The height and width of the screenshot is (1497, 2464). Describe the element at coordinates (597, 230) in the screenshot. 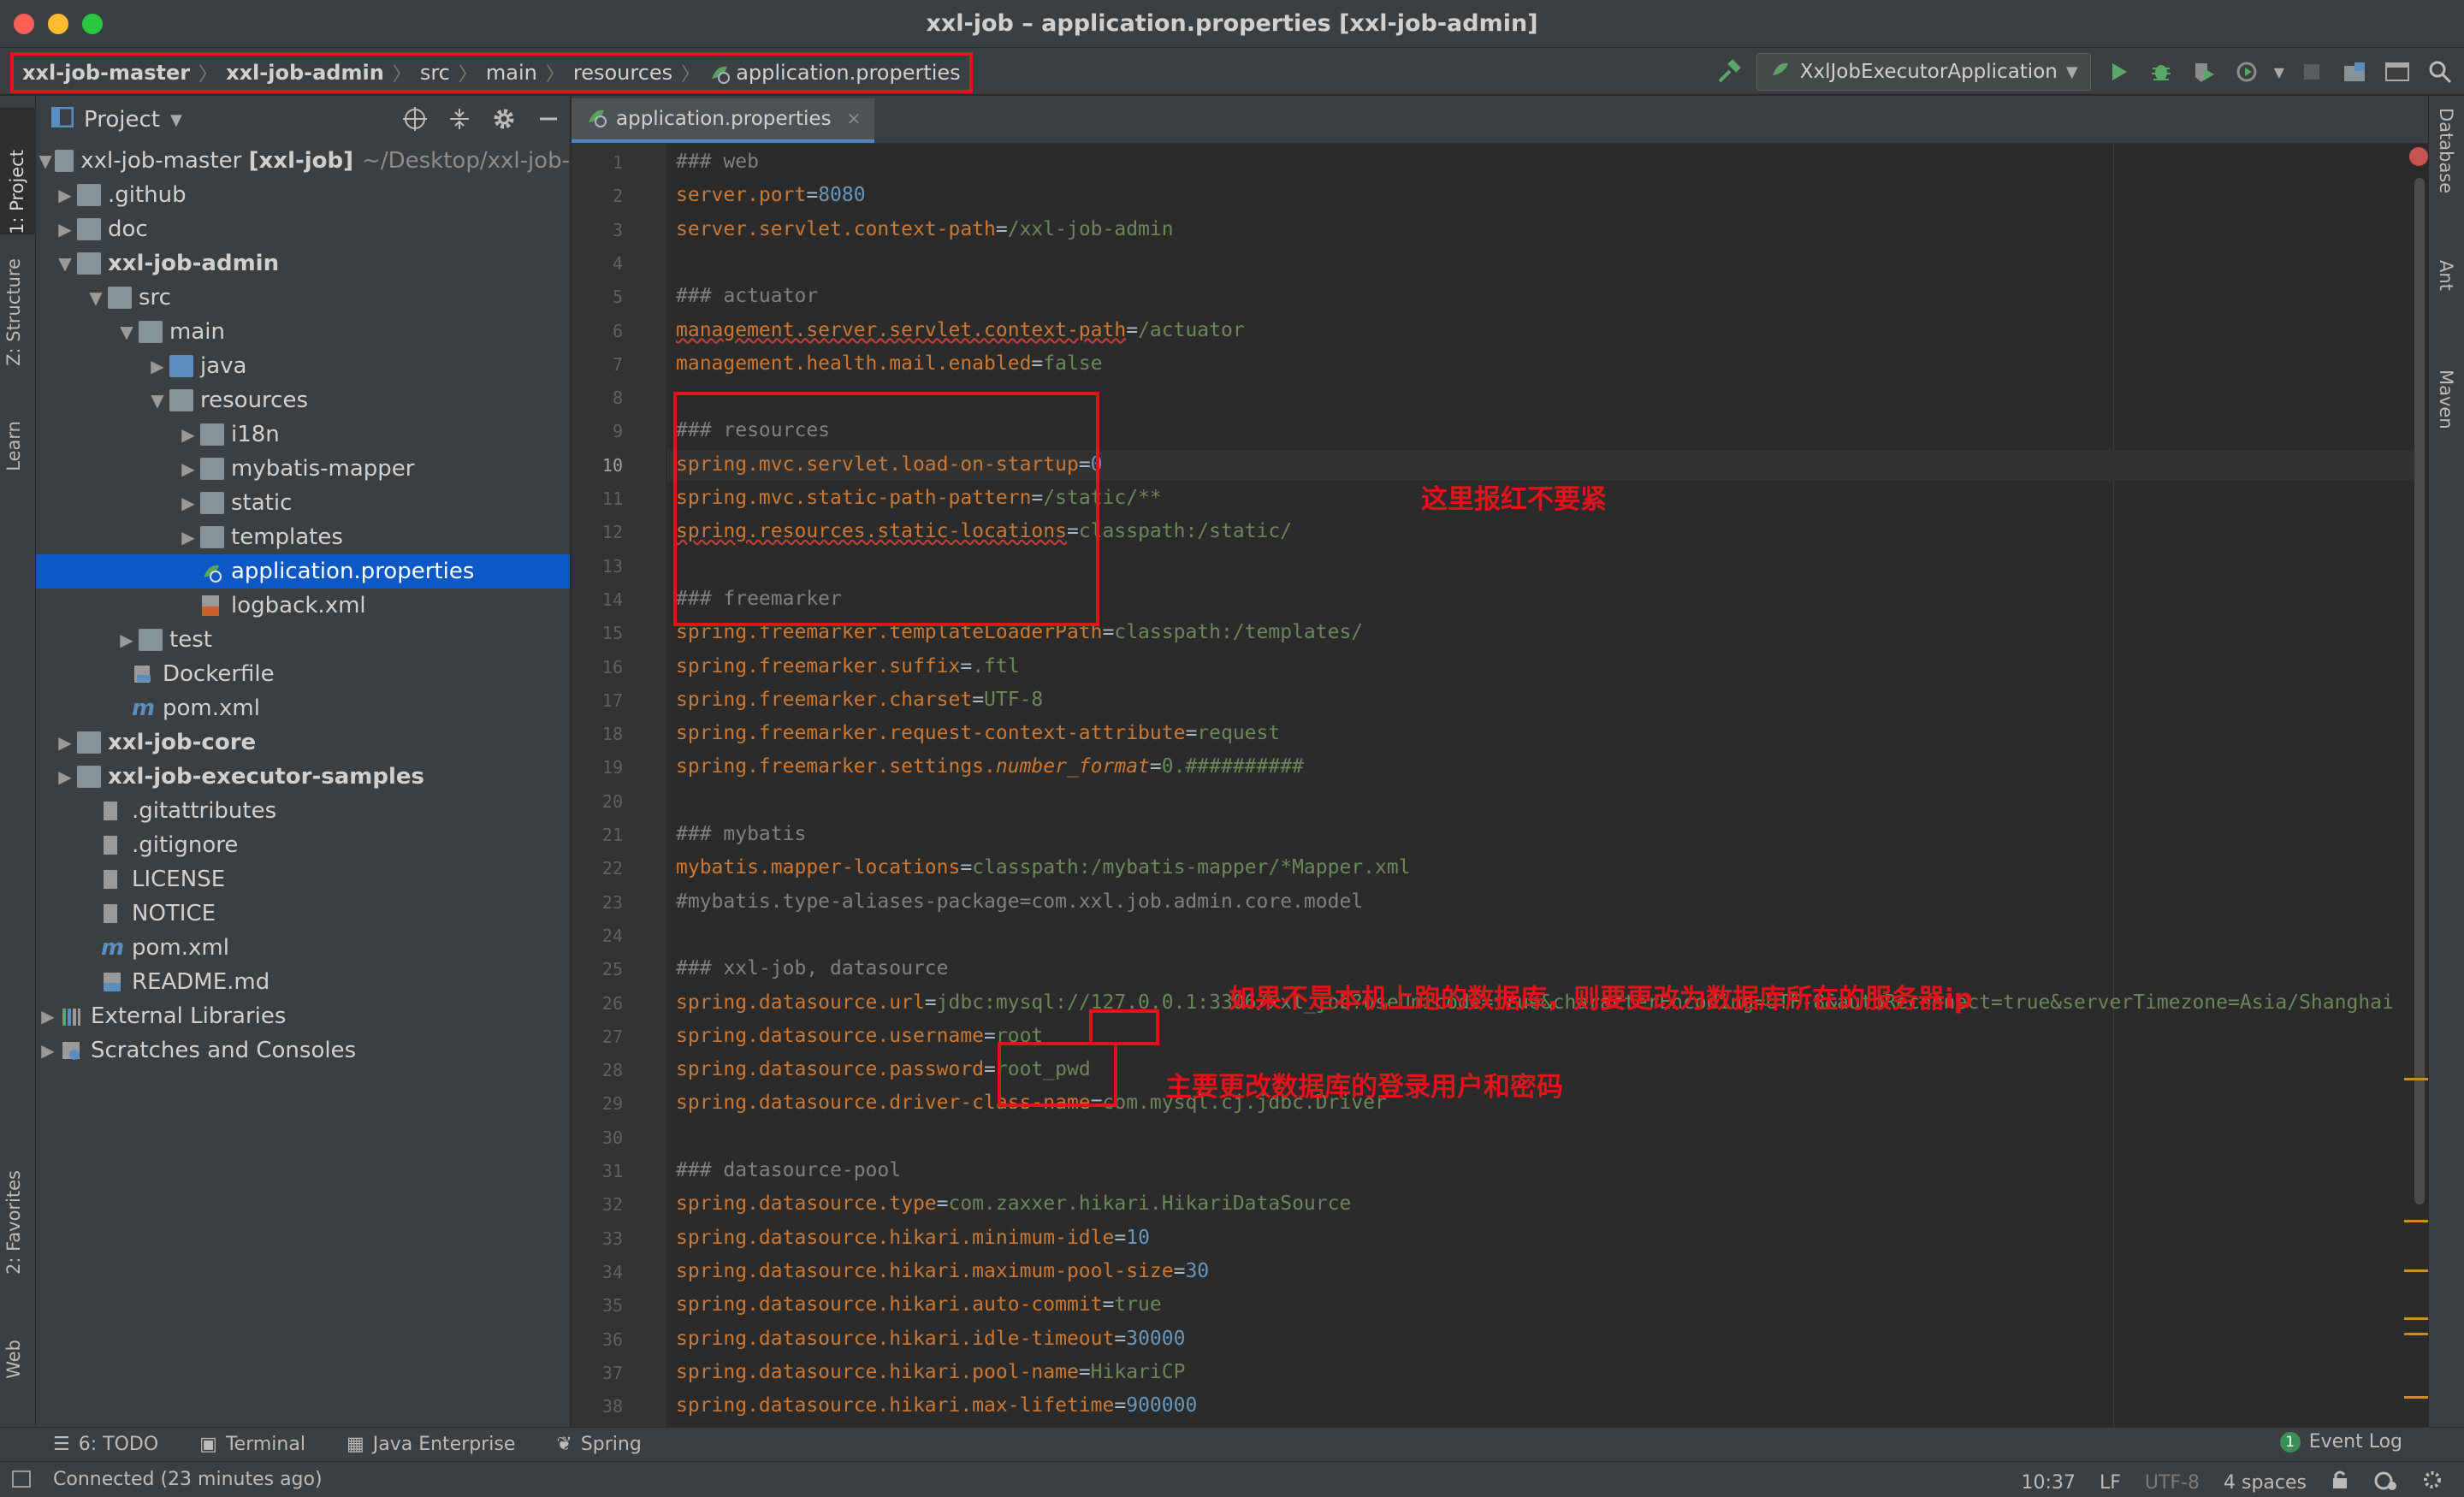

I see `line-number: 3` at that location.